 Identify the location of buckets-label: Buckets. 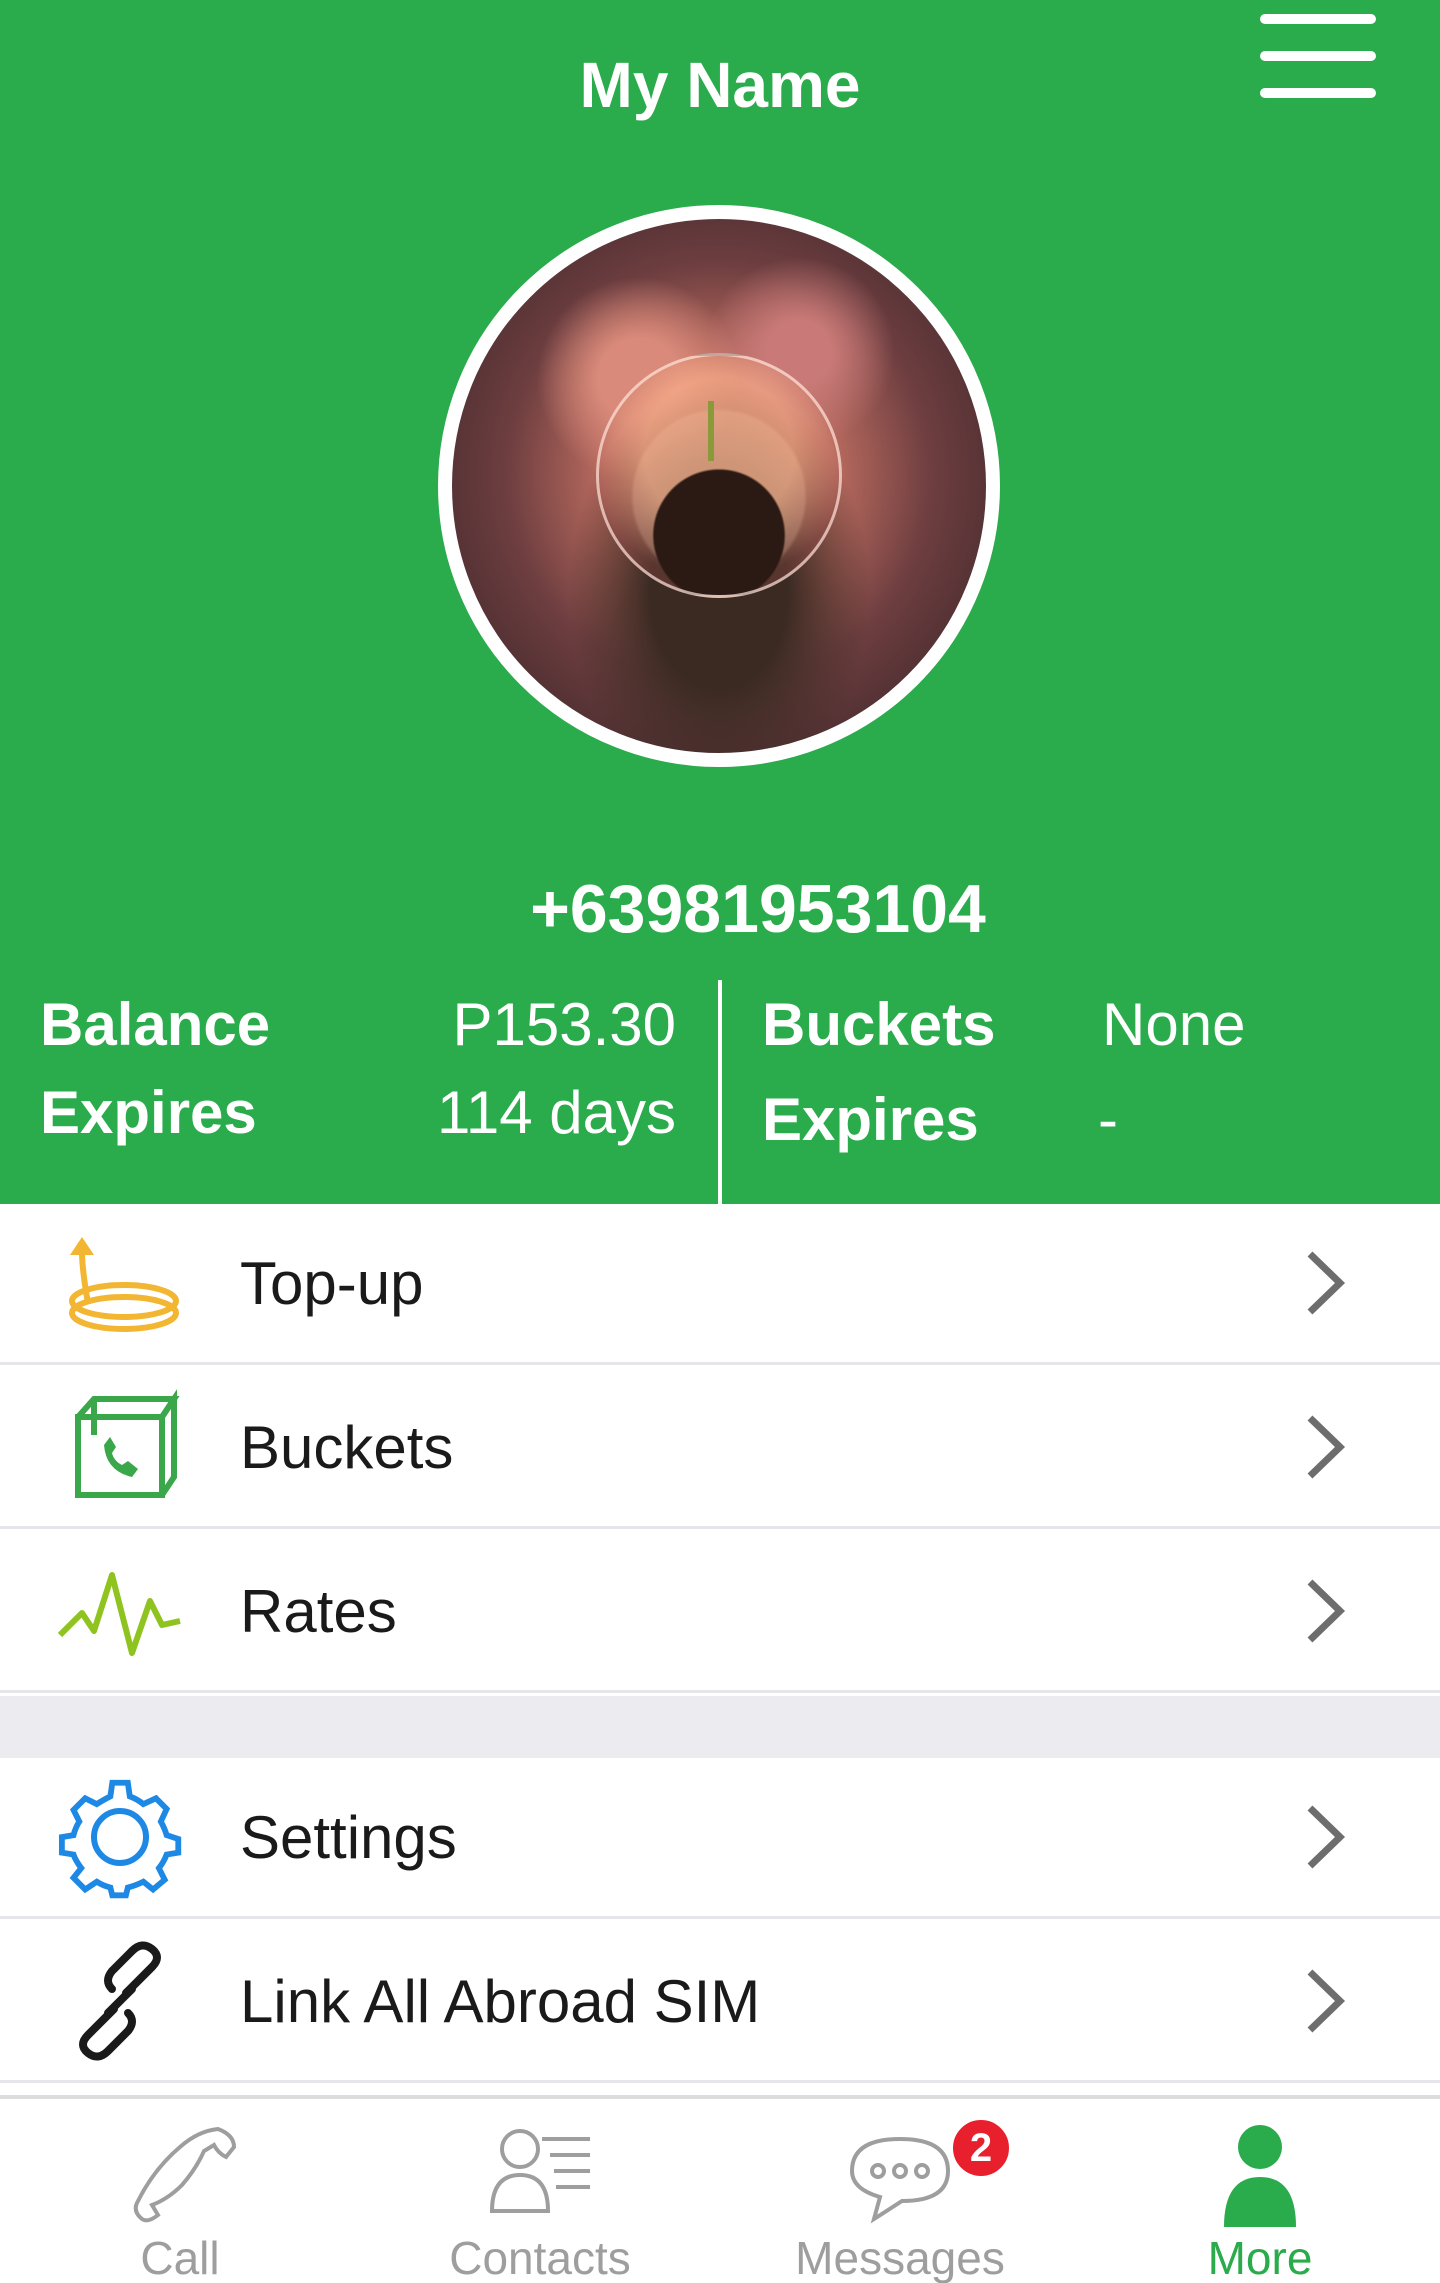
(879, 1024).